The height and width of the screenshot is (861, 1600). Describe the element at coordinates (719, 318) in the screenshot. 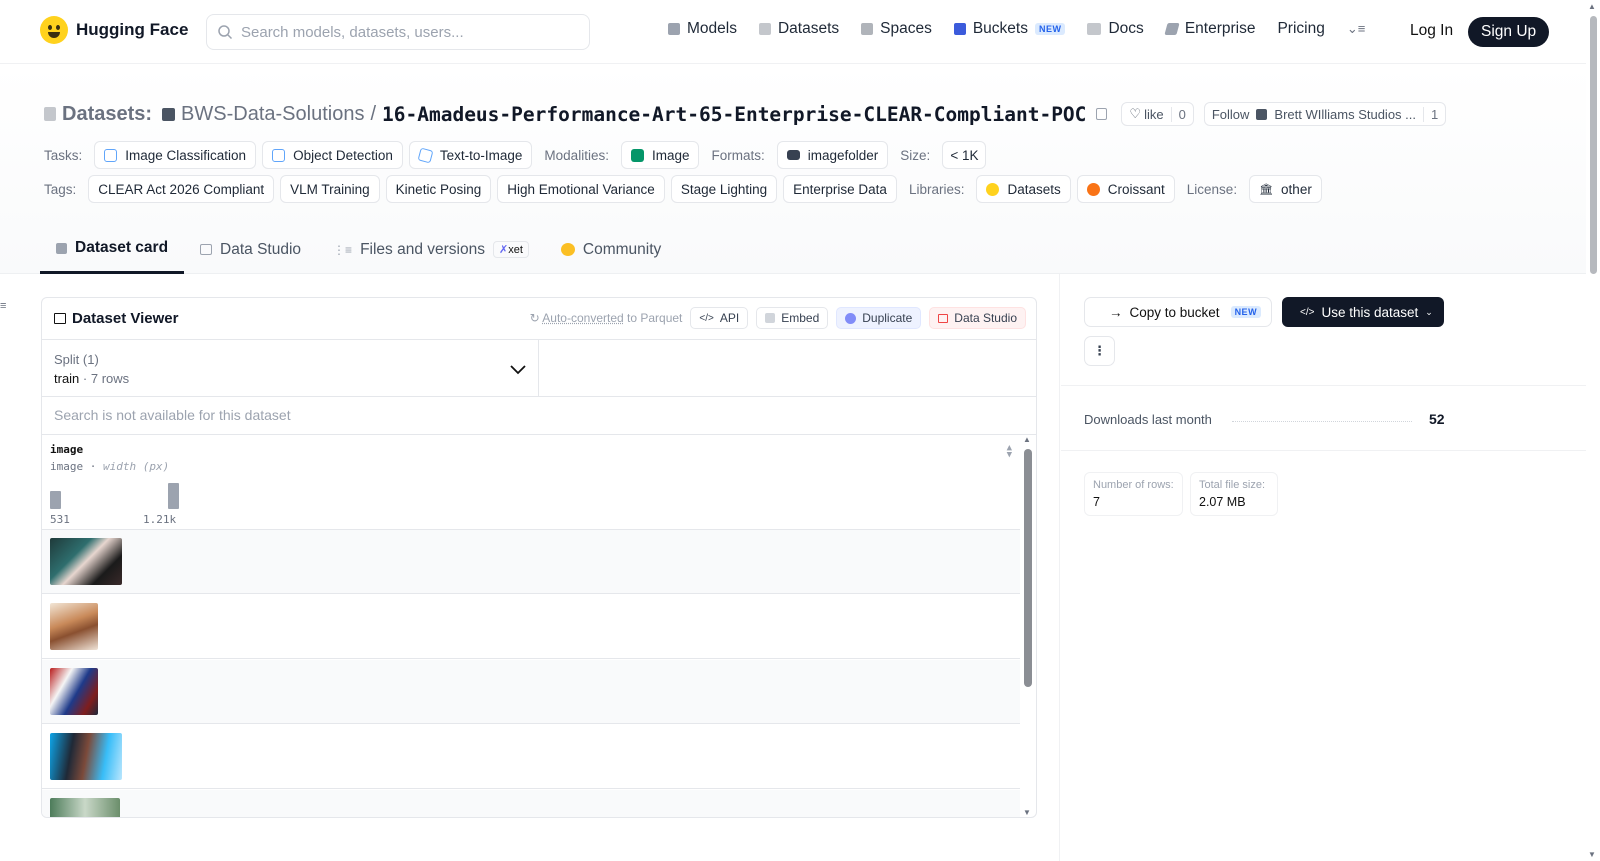

I see `api-button: </> API` at that location.